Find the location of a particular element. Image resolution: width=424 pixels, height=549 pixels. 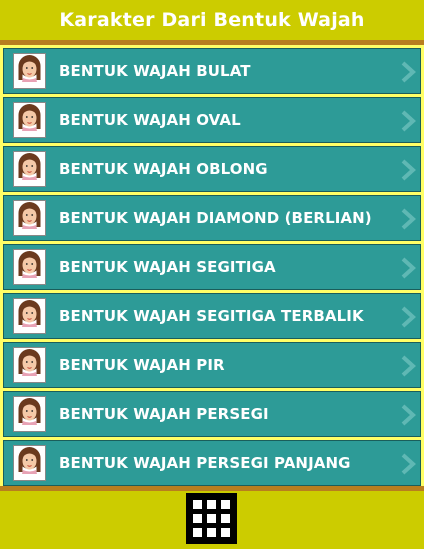

grid-menu-button is located at coordinates (211, 518).